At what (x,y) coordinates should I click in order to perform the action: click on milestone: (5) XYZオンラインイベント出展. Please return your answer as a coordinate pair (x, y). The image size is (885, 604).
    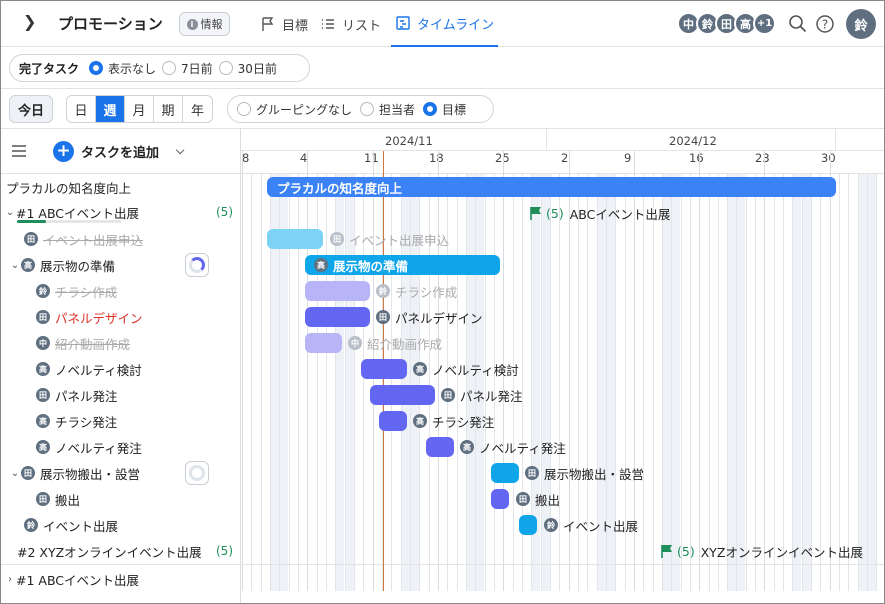
    Looking at the image, I should click on (761, 551).